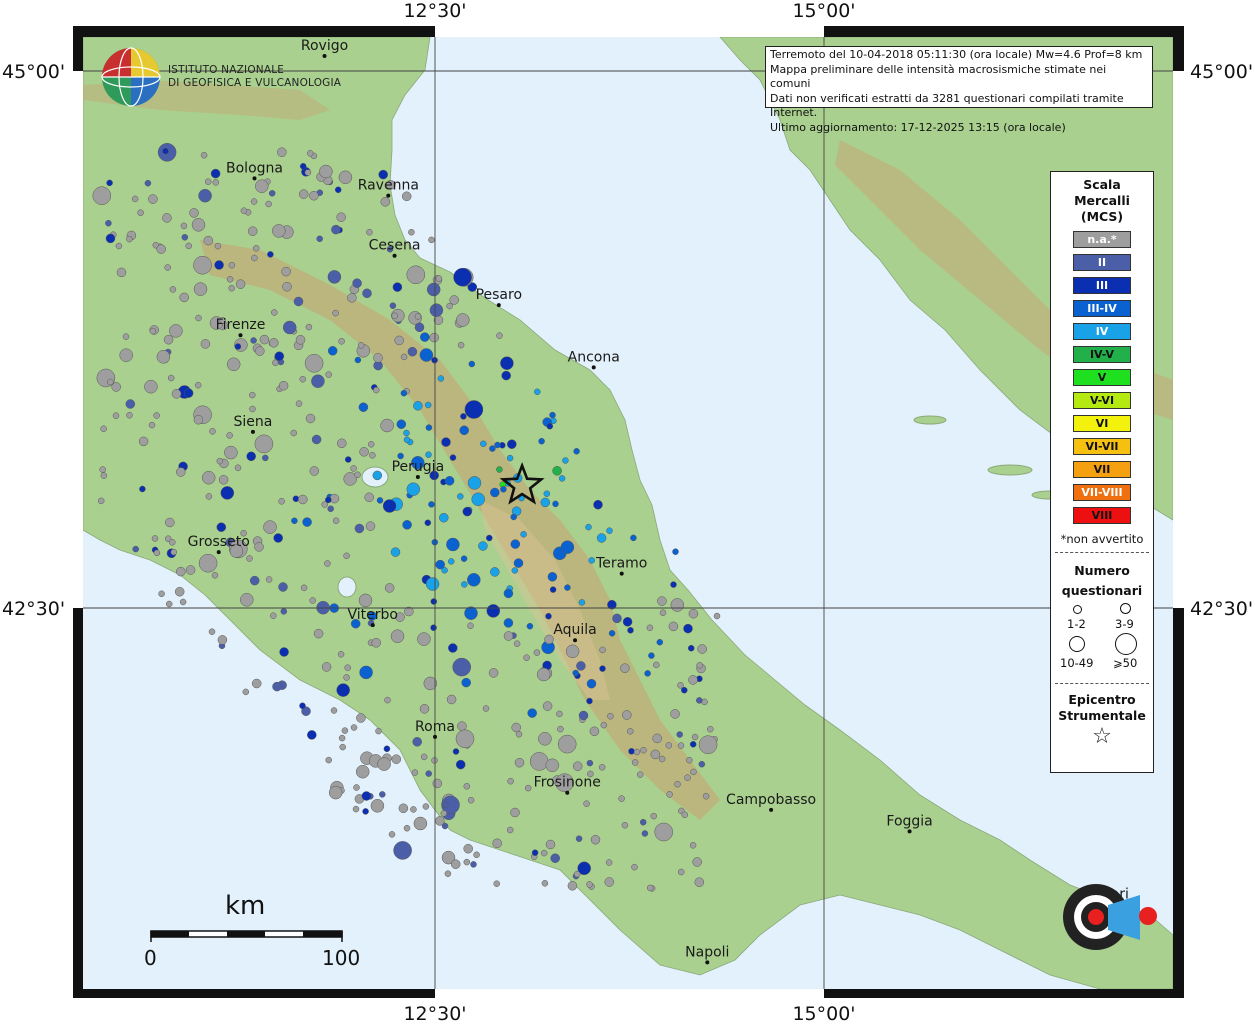 Image resolution: width=1255 pixels, height=1024 pixels. What do you see at coordinates (567, 783) in the screenshot?
I see `city-label-14: Frosinone` at bounding box center [567, 783].